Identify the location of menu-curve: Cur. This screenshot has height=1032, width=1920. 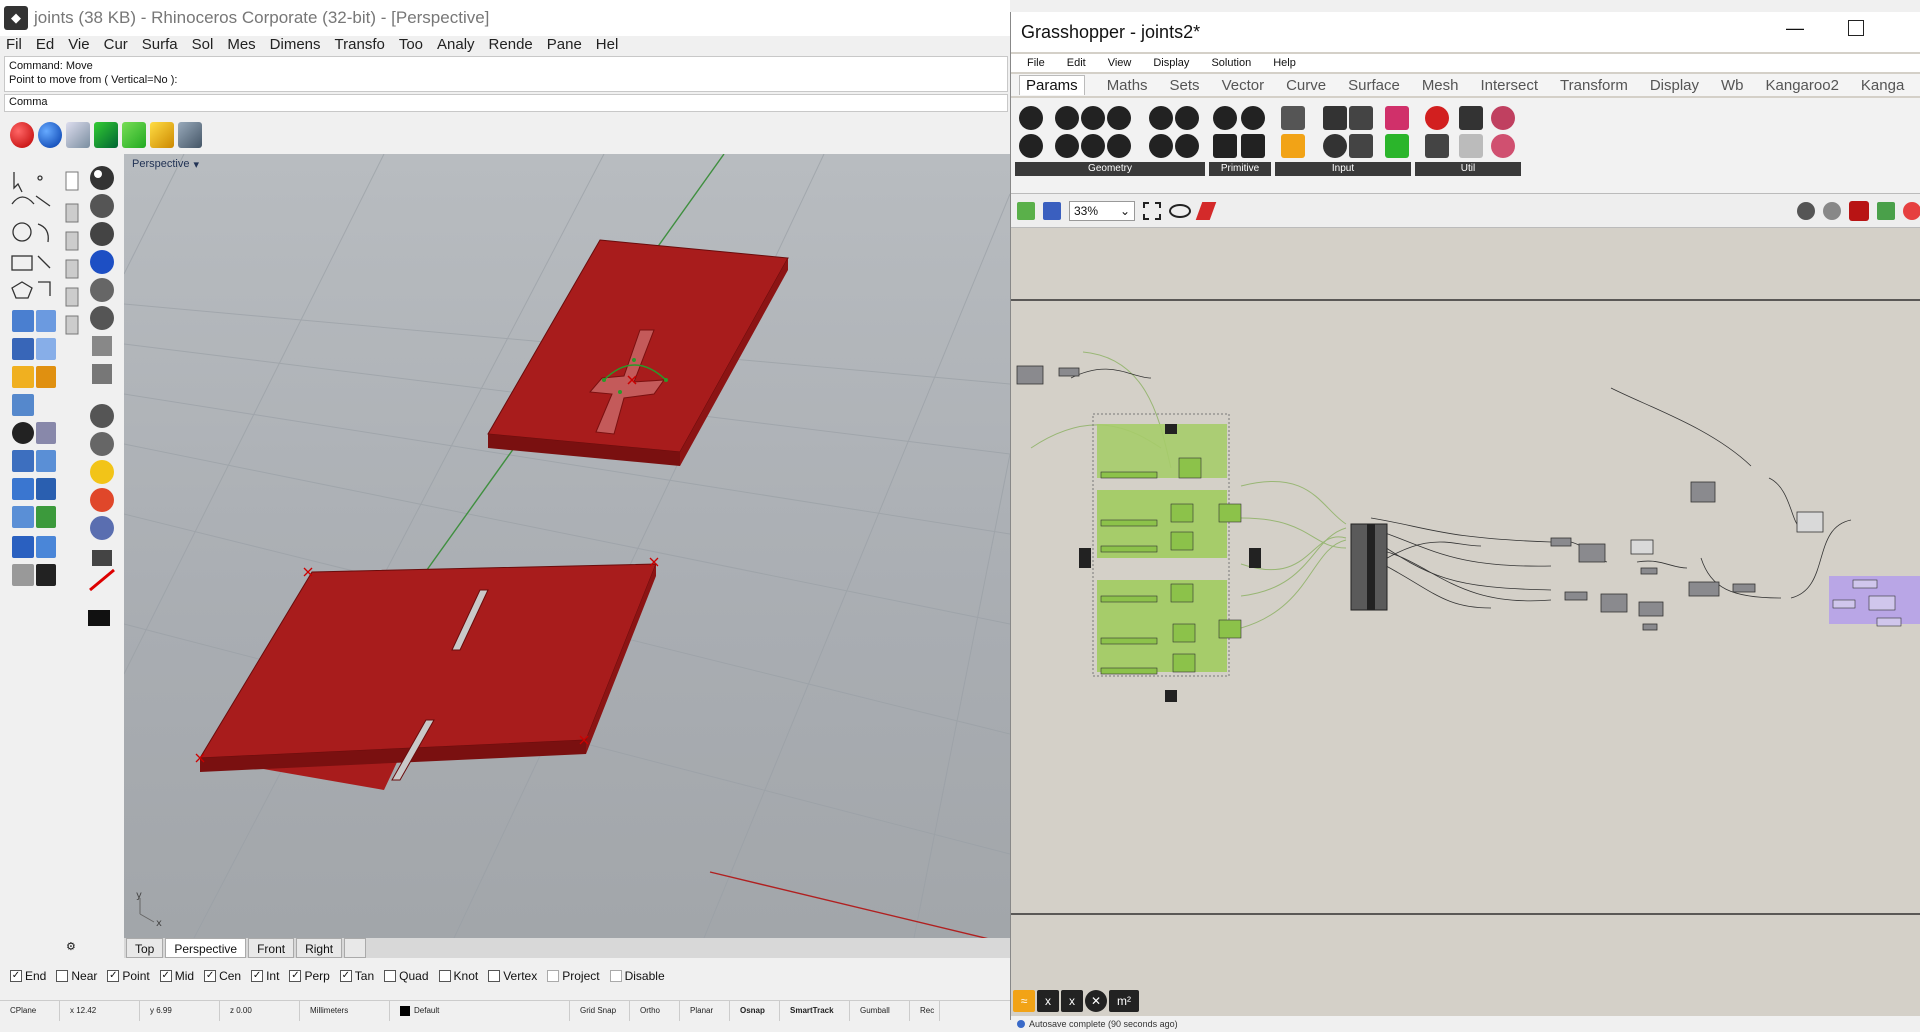
(116, 46).